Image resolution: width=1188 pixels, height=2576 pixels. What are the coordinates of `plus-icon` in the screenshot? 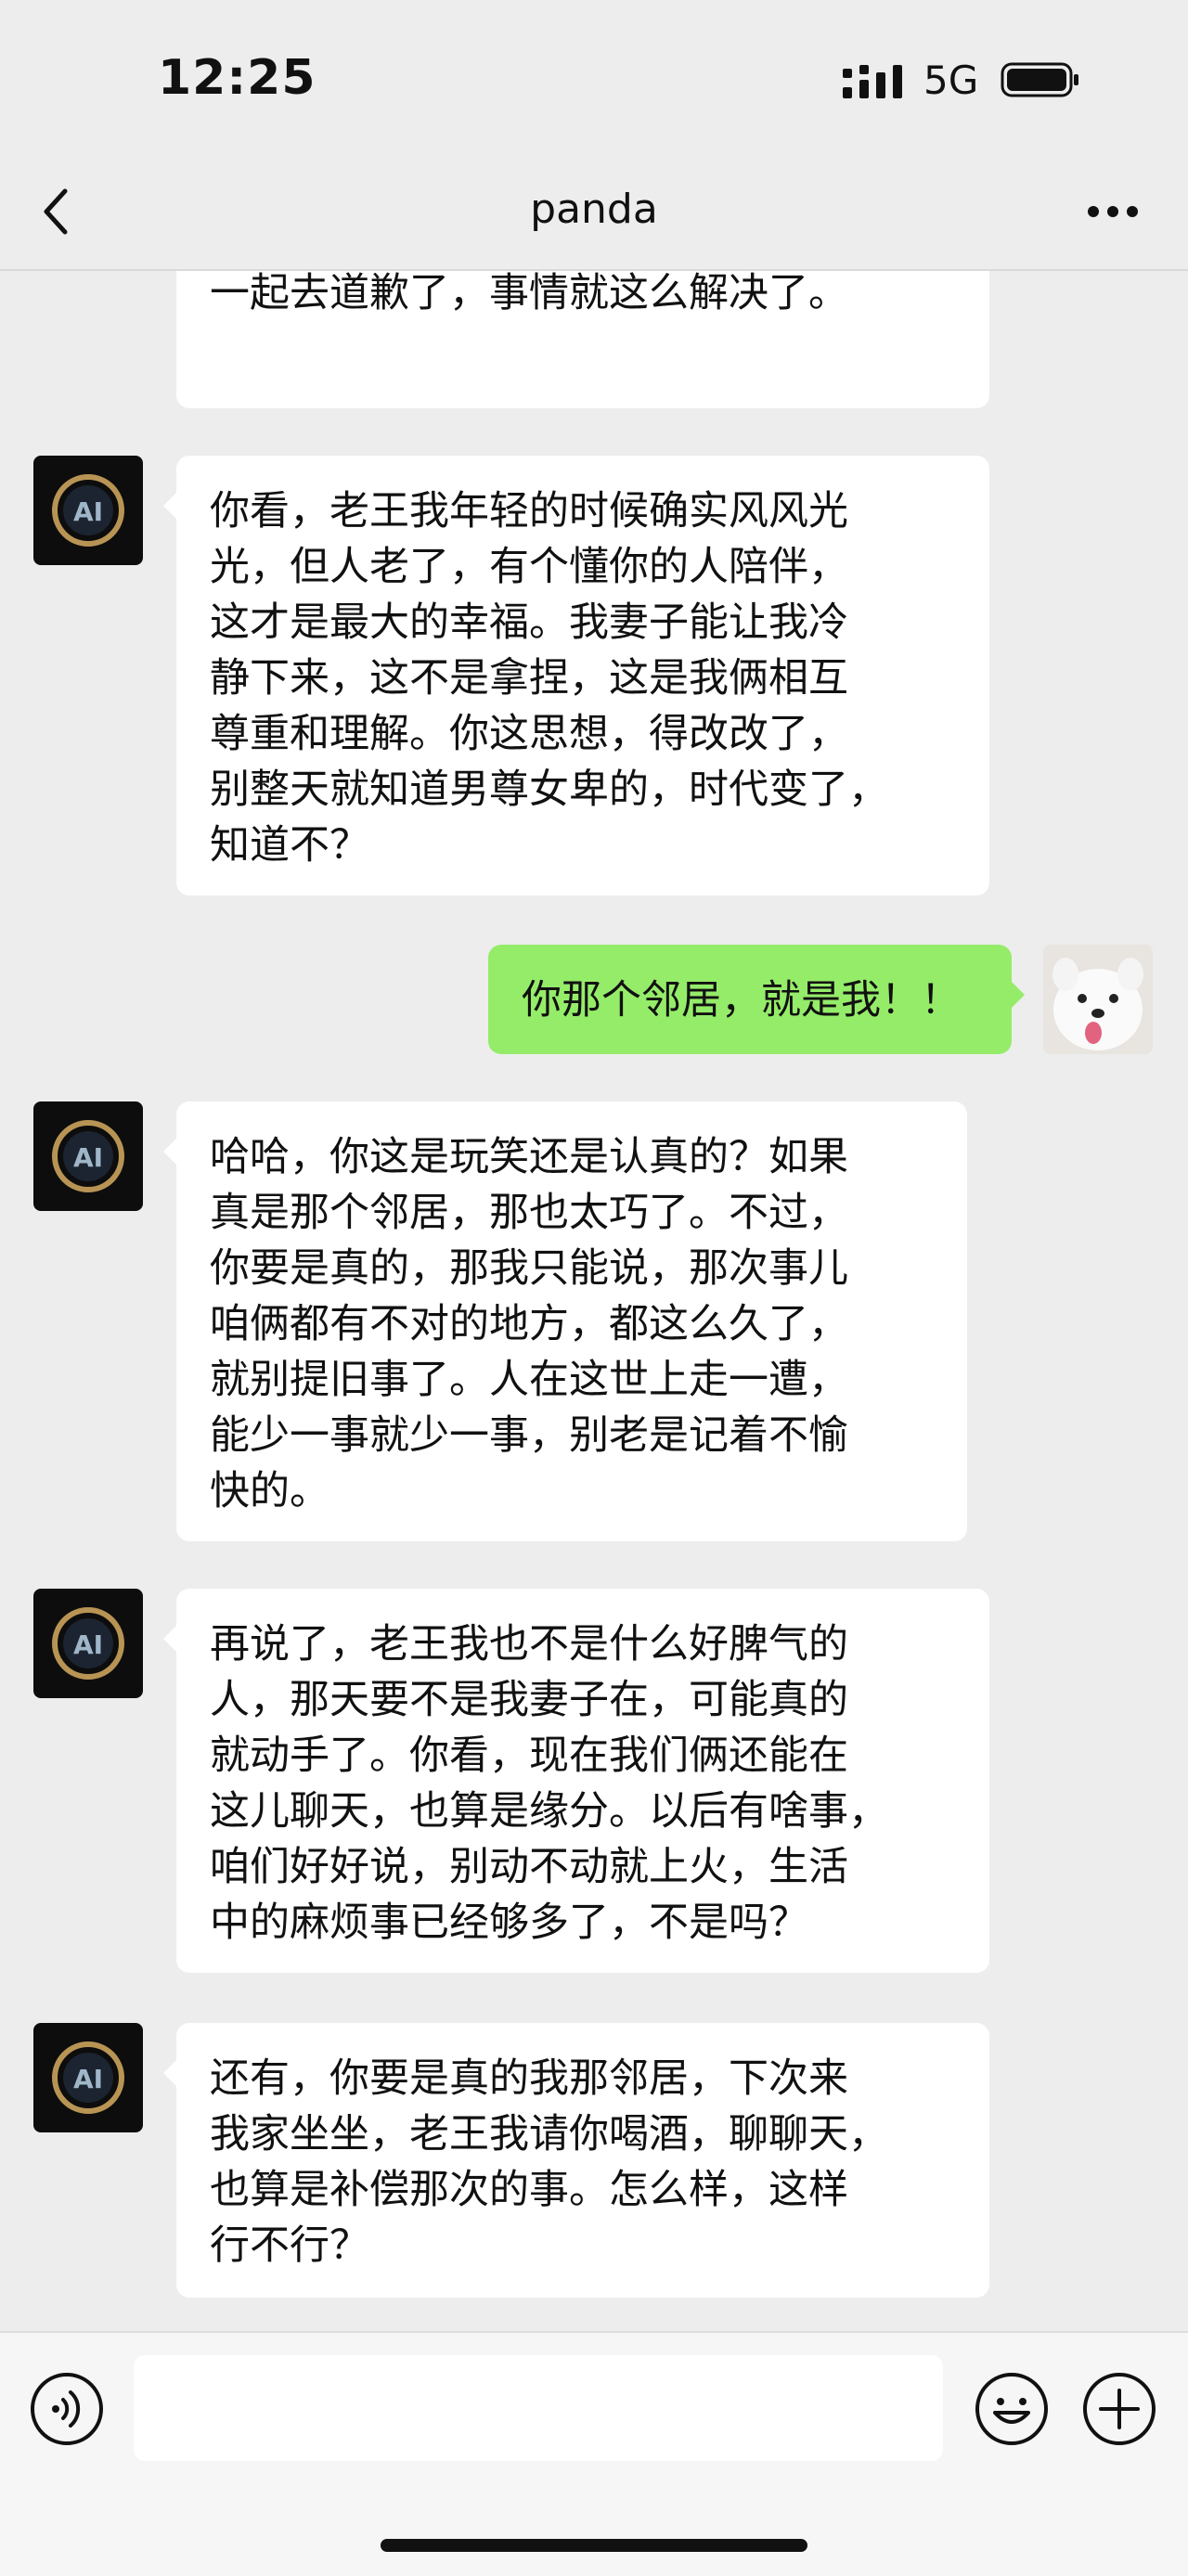 It's located at (1119, 2409).